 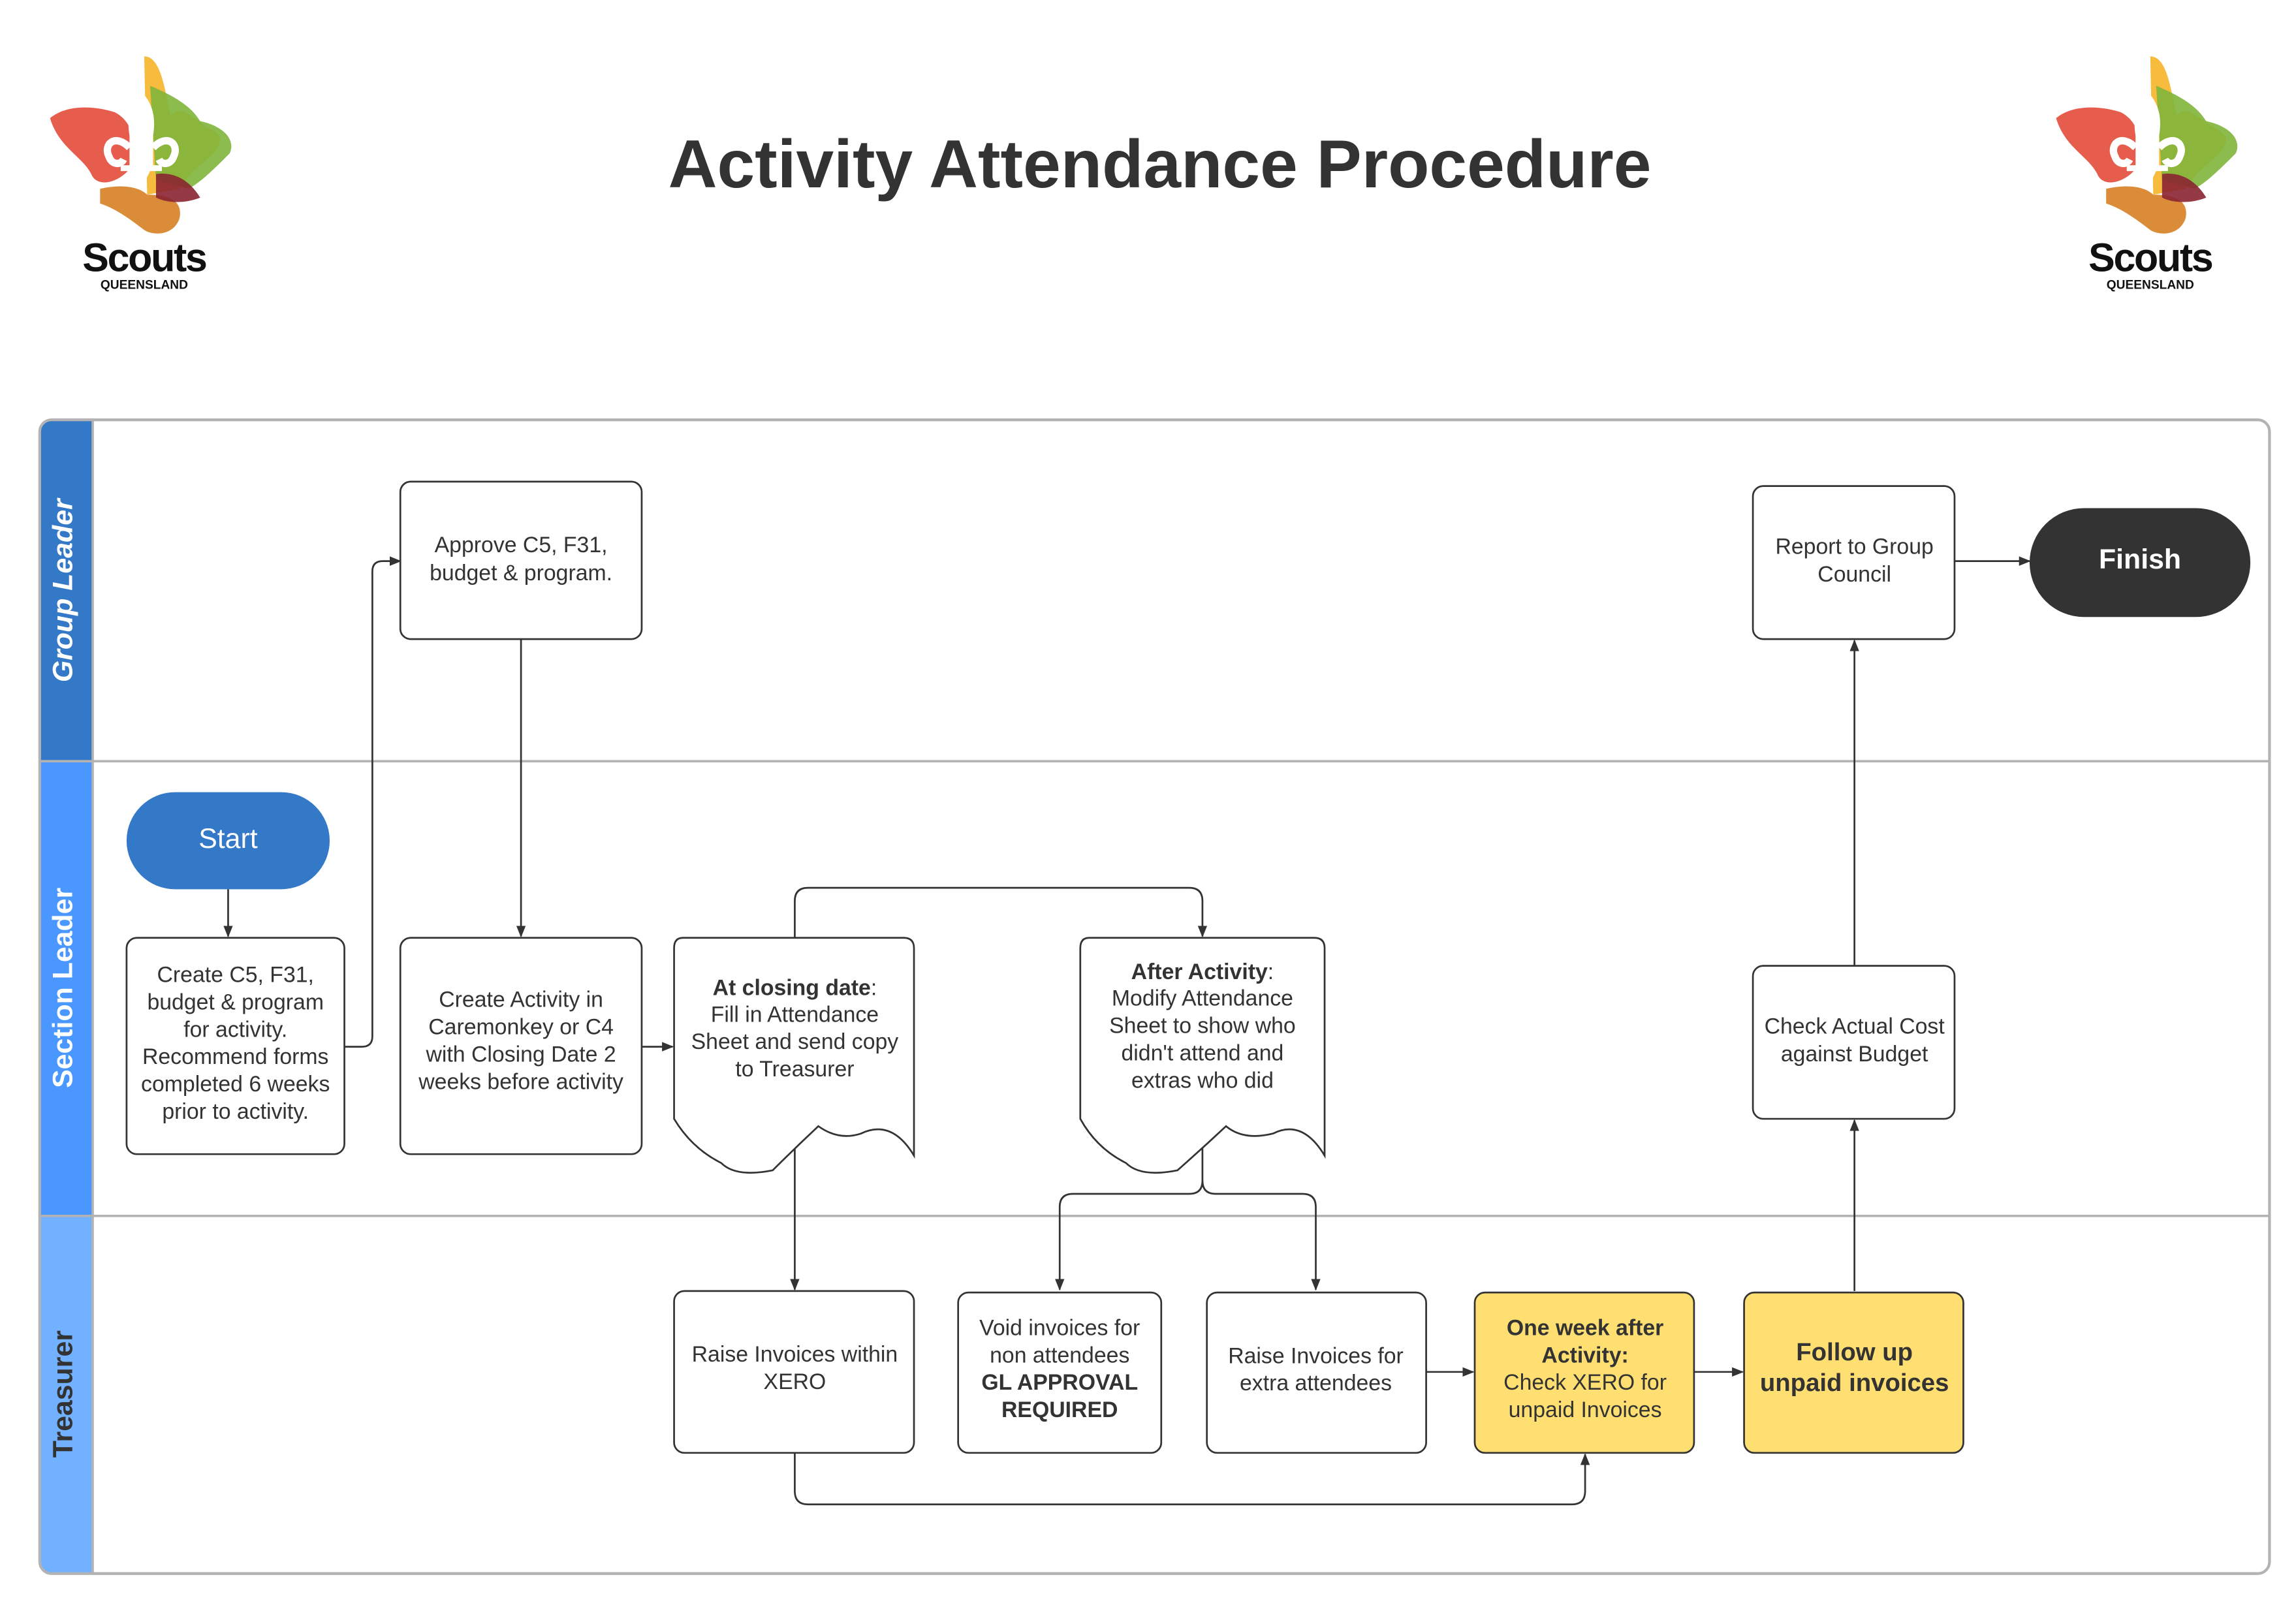 I want to click on node-approve: Approve C5, F31, budget & program., so click(x=521, y=560).